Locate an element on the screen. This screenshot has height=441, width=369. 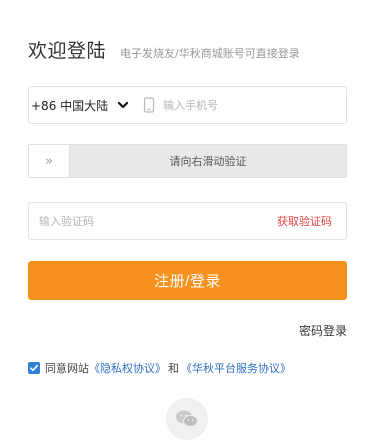
double-chevron-right-icon: » is located at coordinates (49, 161).